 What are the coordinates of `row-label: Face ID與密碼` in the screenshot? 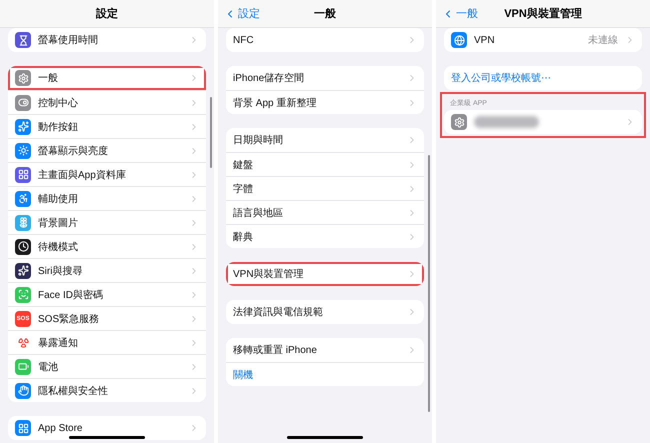 It's located at (71, 295).